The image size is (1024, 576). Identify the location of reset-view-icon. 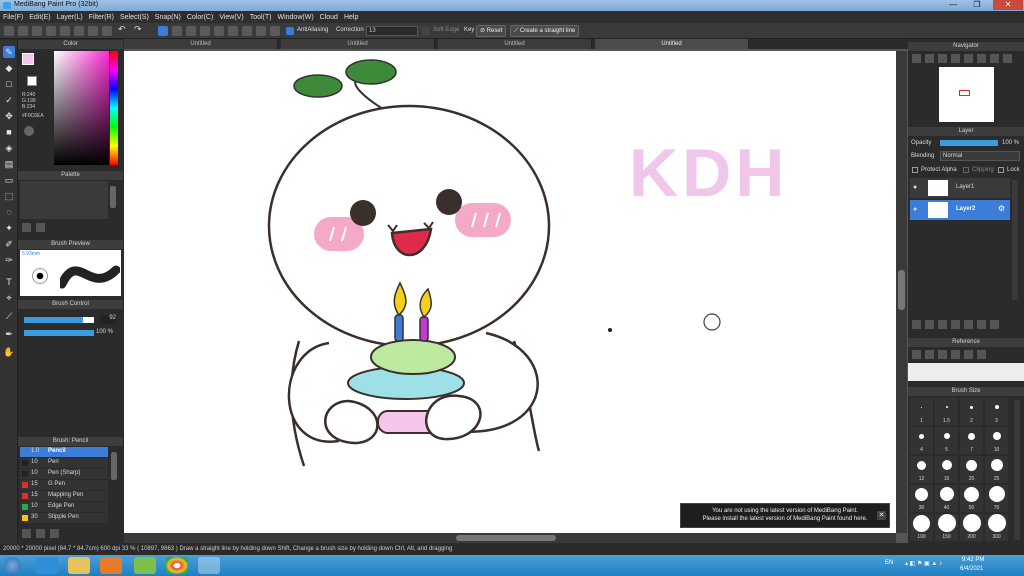
(1007, 58).